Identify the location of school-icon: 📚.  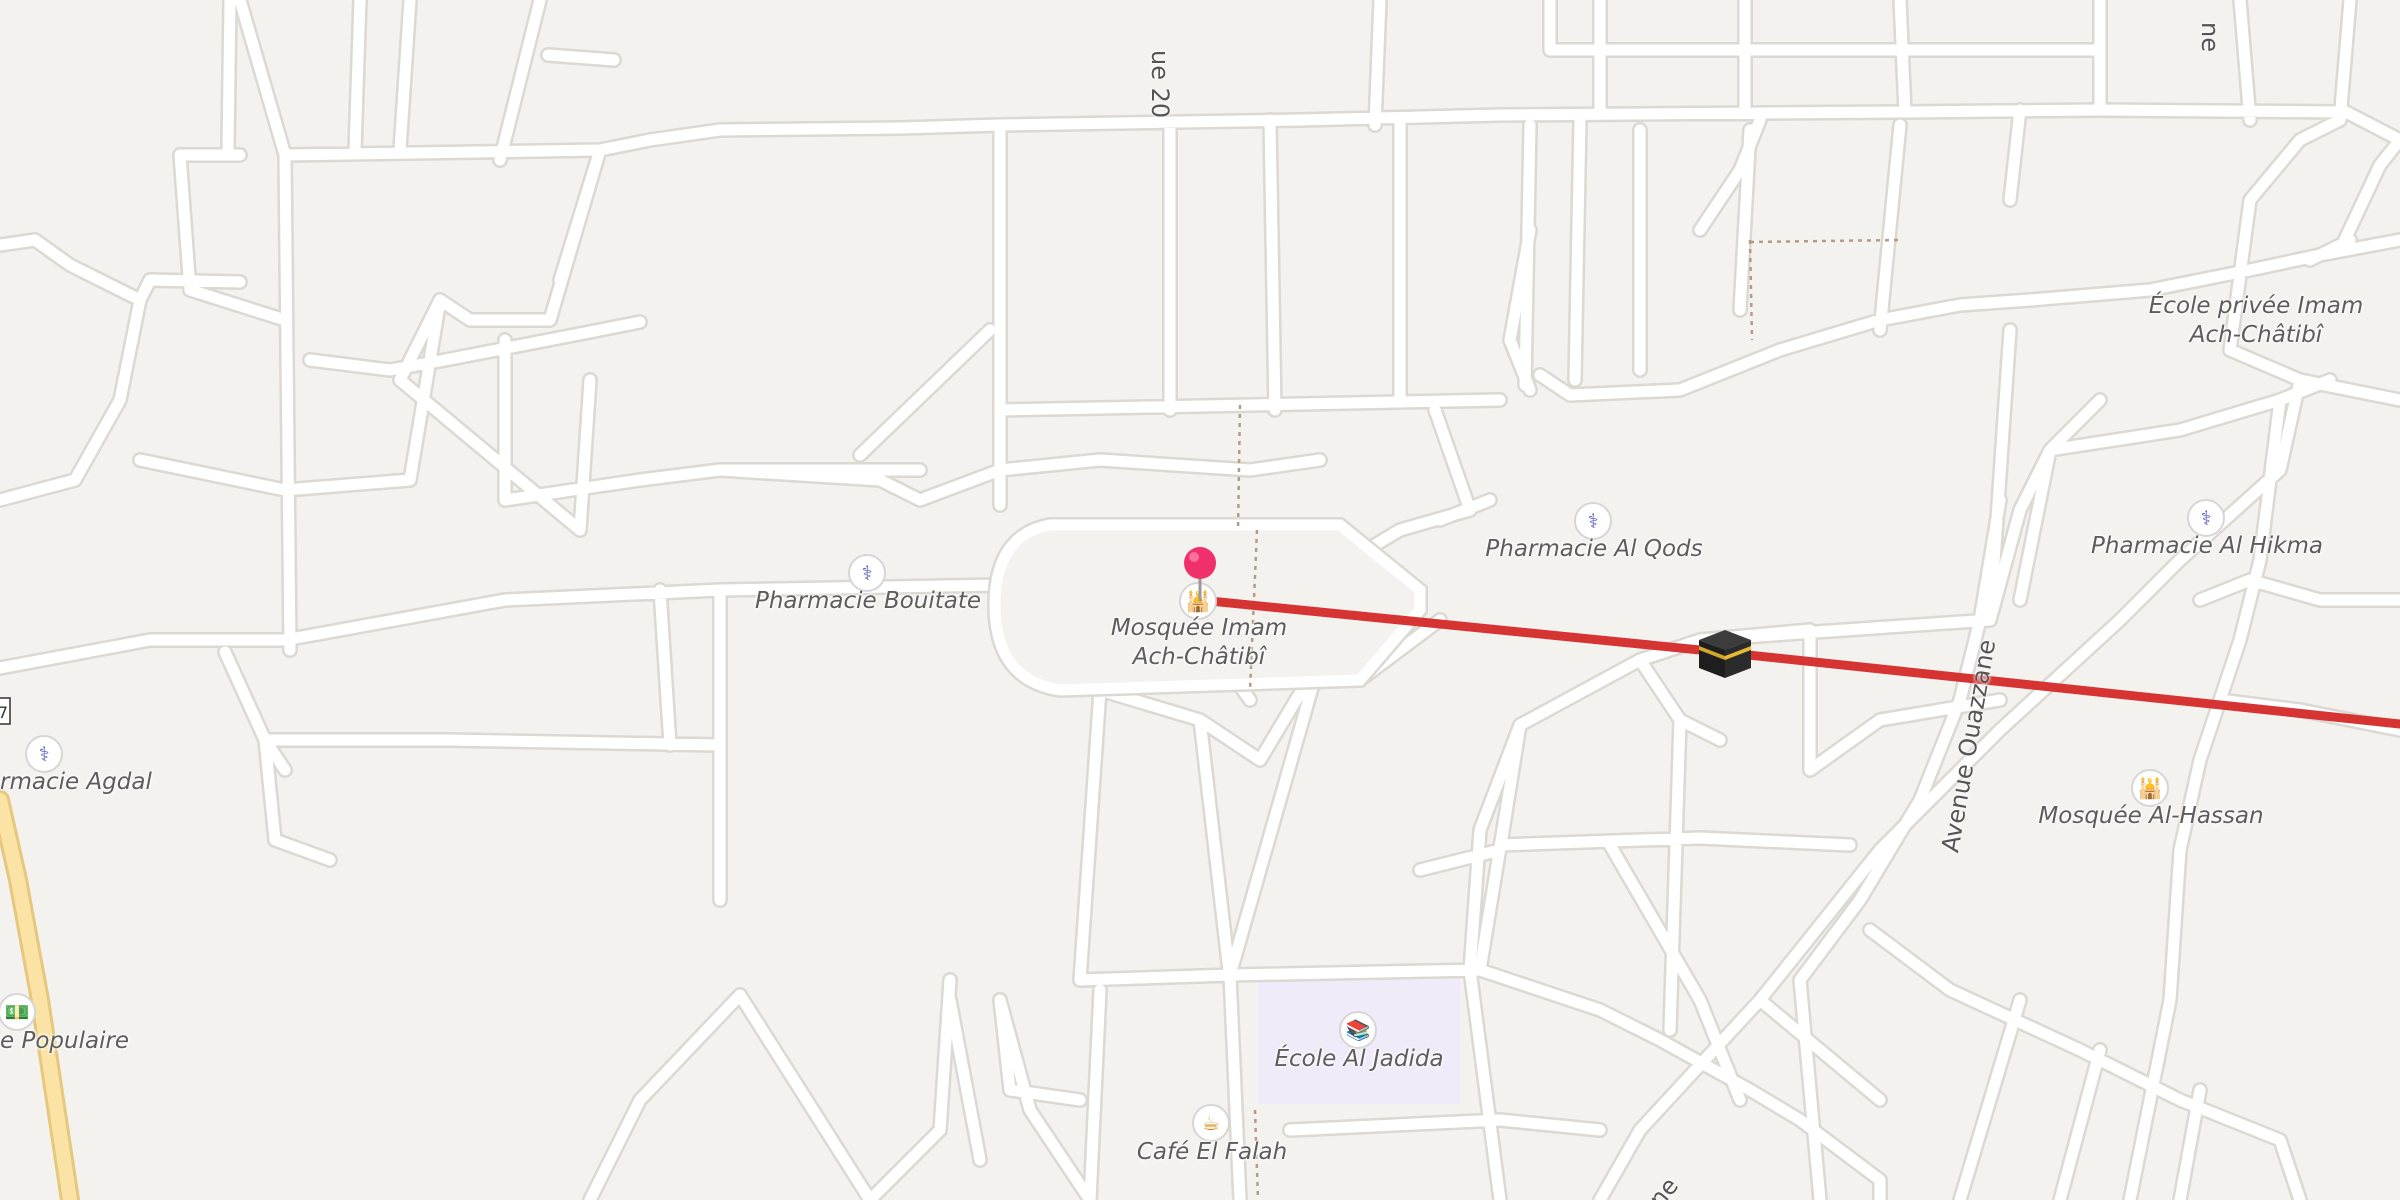
(1358, 1030).